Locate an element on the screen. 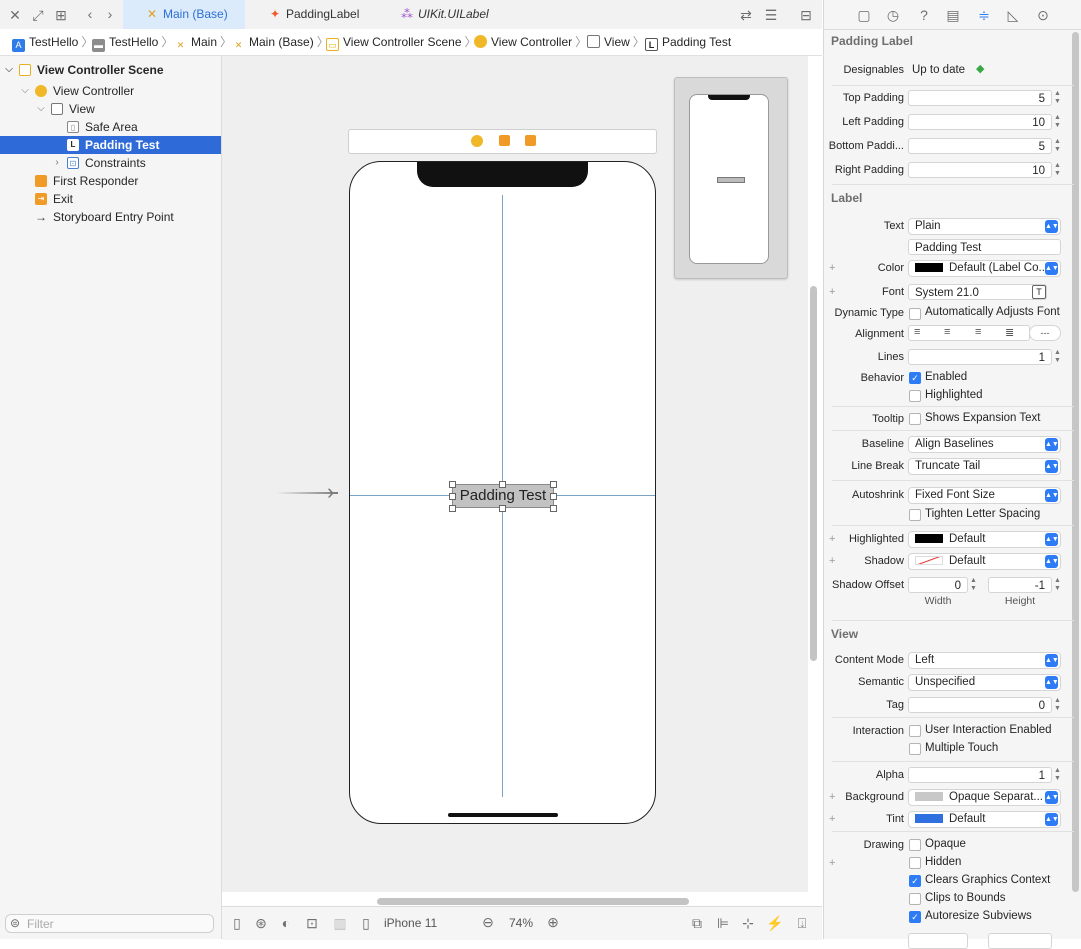 The height and width of the screenshot is (949, 1081). dynamic-type-checkbox is located at coordinates (915, 314).